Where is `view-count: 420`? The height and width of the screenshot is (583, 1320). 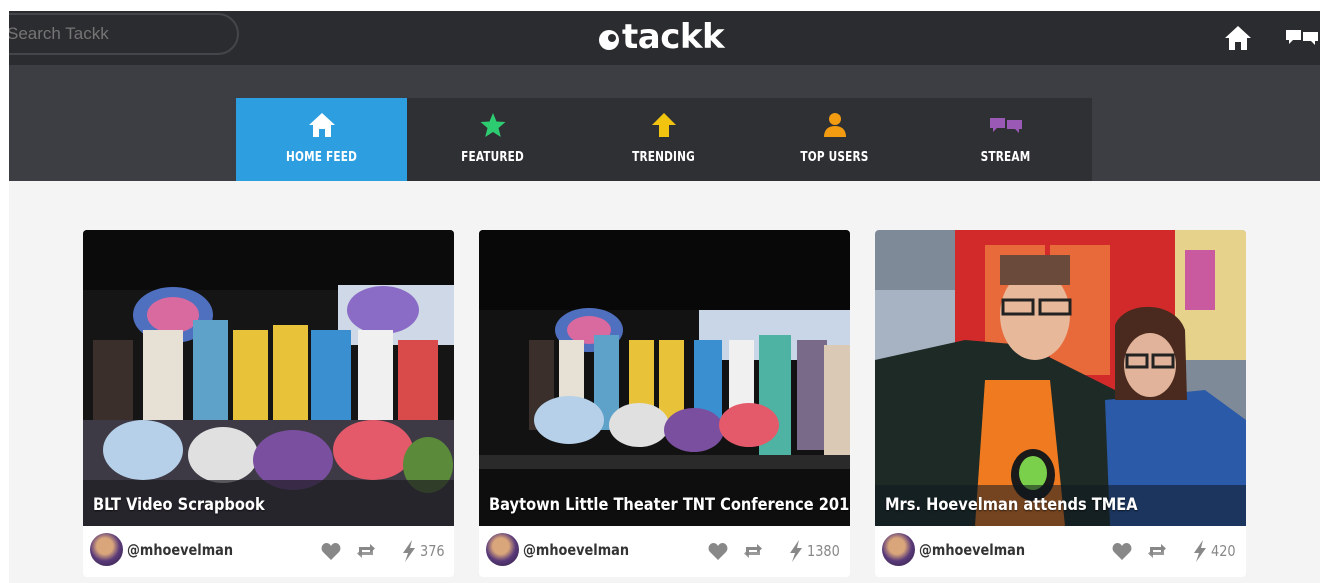
view-count: 420 is located at coordinates (1223, 551).